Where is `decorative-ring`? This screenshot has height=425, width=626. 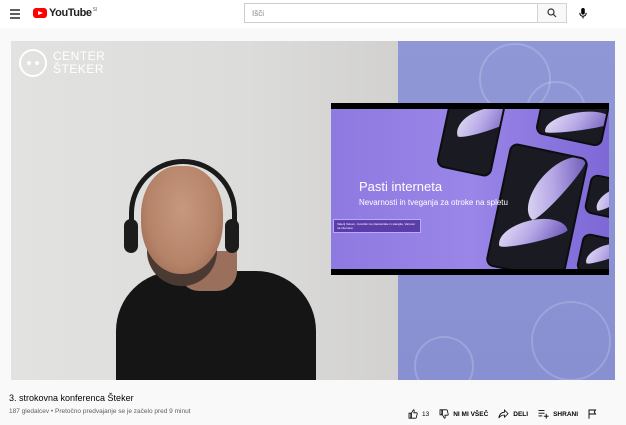
decorative-ring is located at coordinates (571, 340).